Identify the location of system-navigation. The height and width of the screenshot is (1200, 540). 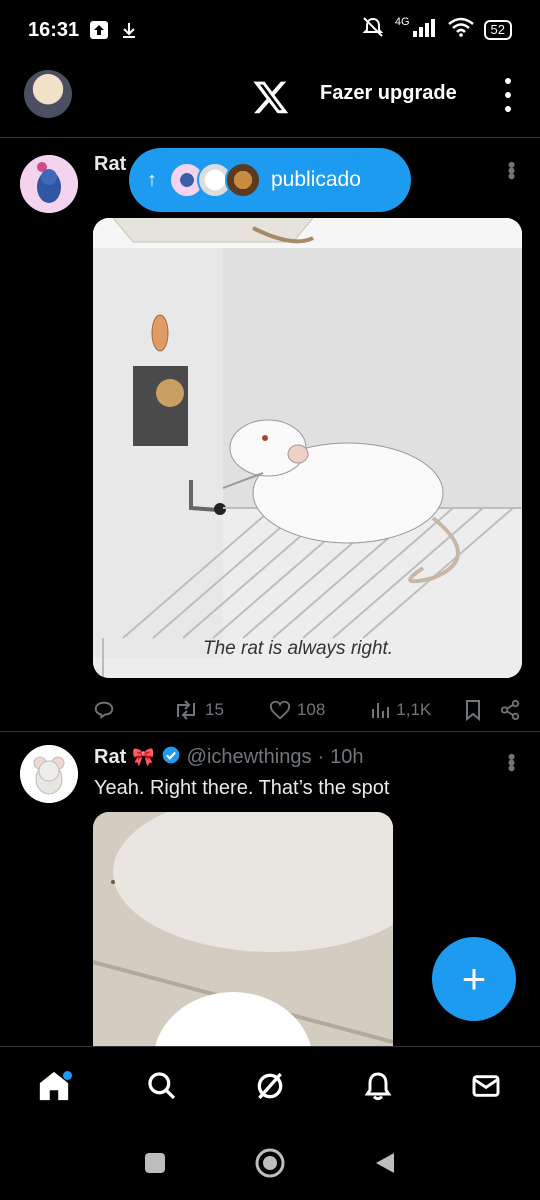
(270, 1165).